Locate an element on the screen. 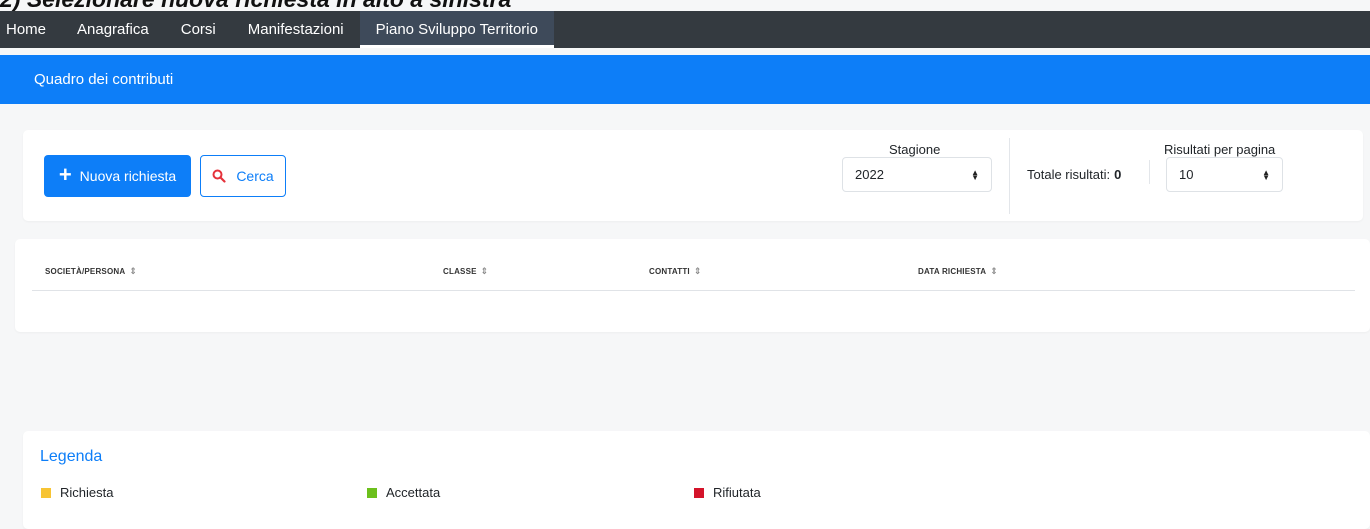 This screenshot has width=1370, height=529. column-header-societa-persona: SOCIETÀ/PERSONA ⇕ is located at coordinates (91, 271).